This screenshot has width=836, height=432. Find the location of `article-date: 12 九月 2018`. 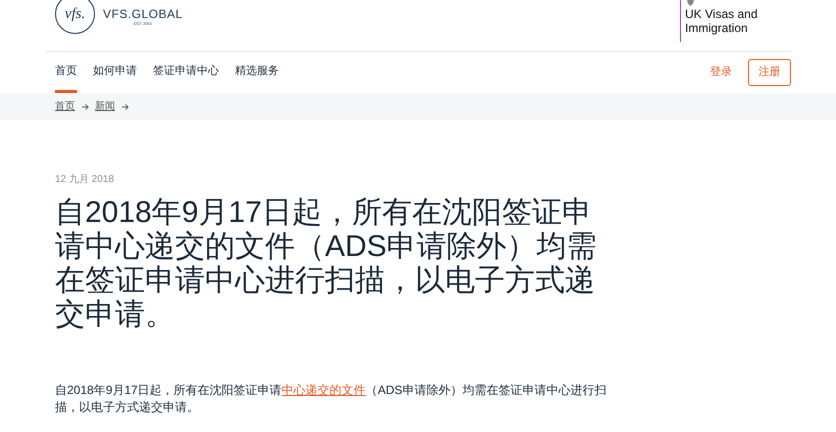

article-date: 12 九月 2018 is located at coordinates (85, 180).